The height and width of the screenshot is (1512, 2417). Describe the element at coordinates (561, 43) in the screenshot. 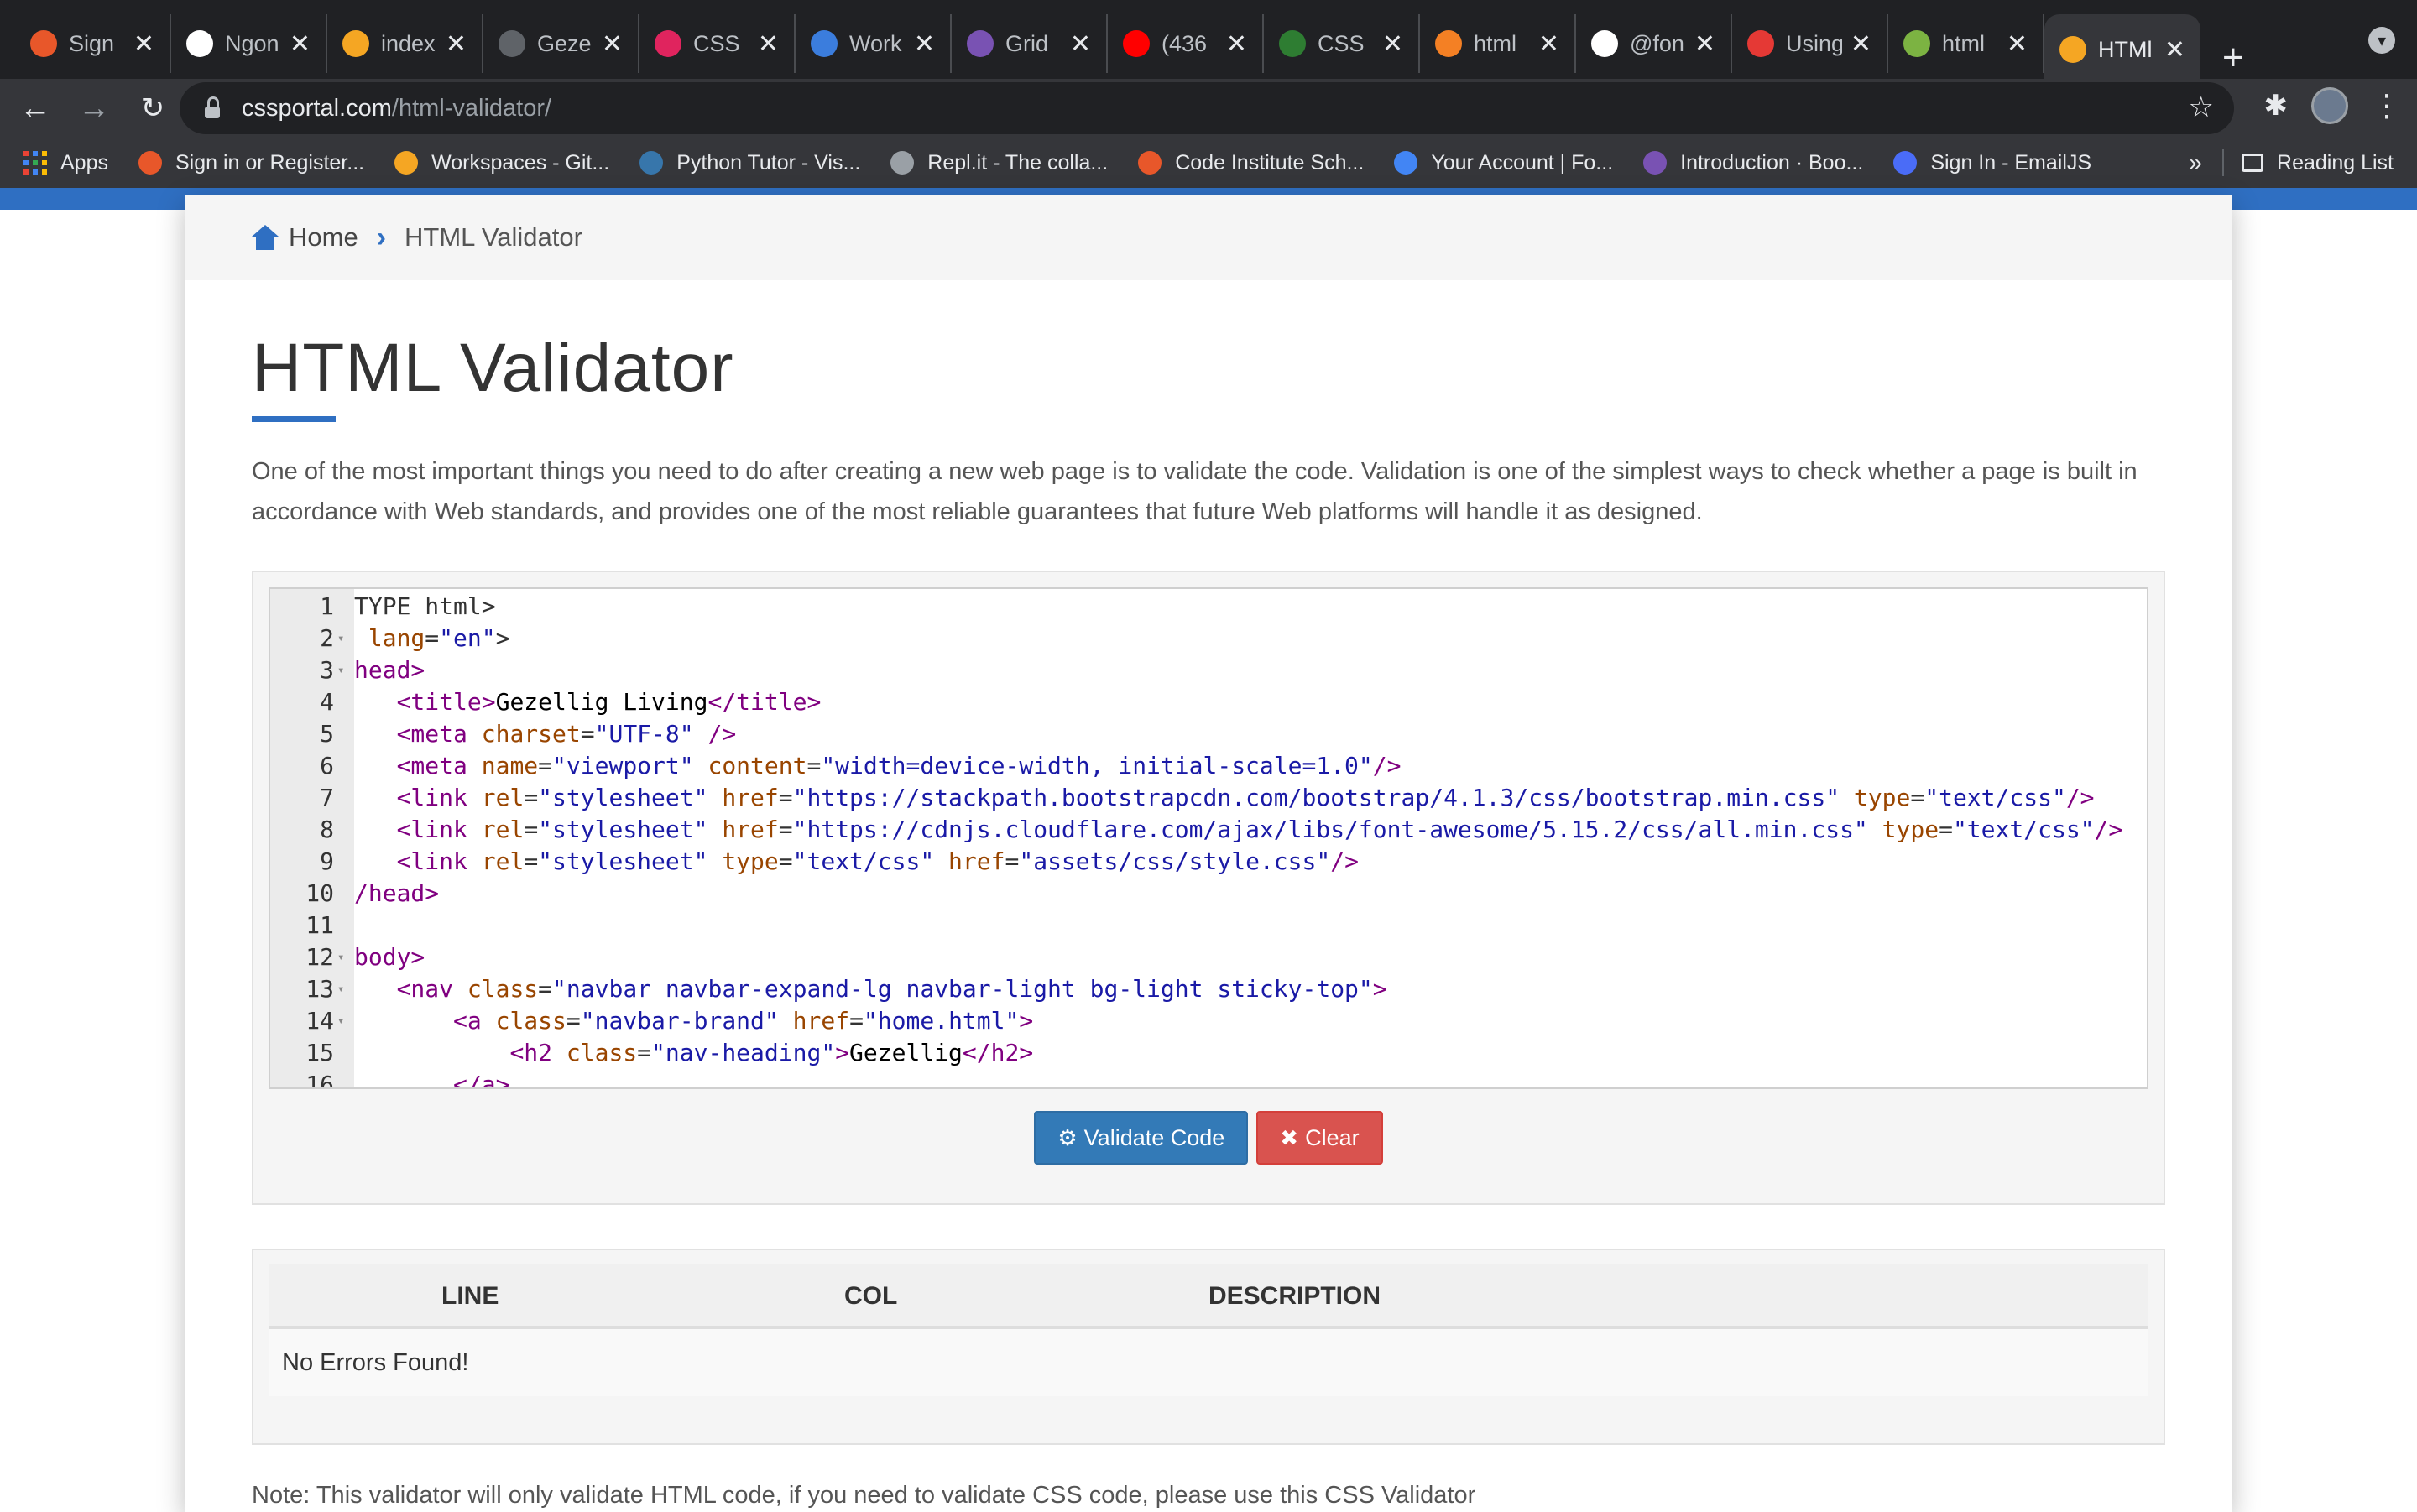

I see `browser-tab: Geze ✕` at that location.